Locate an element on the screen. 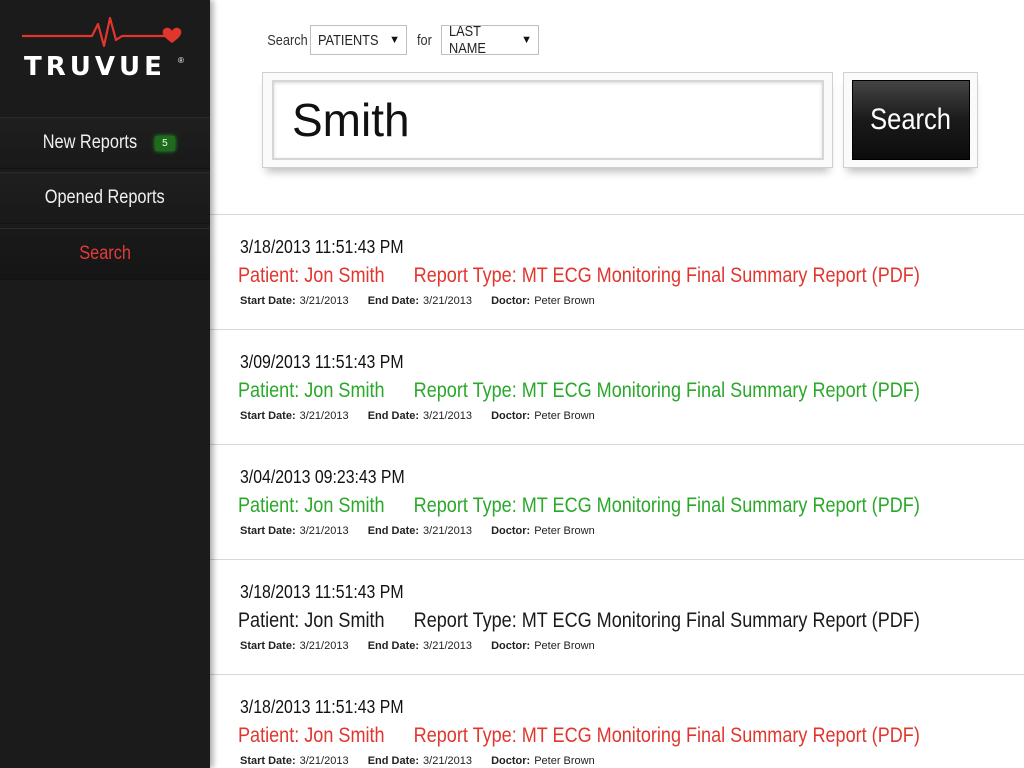 Image resolution: width=1024 pixels, height=768 pixels. nav-item-new-reports: New Reports 5 is located at coordinates (105, 143).